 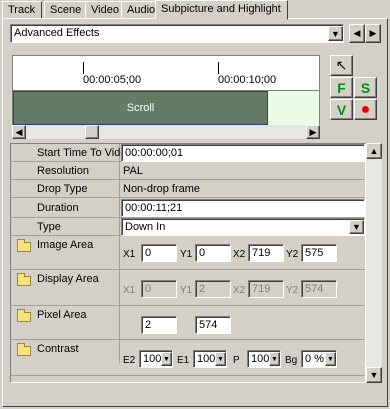 I want to click on p-label: P, so click(x=236, y=360).